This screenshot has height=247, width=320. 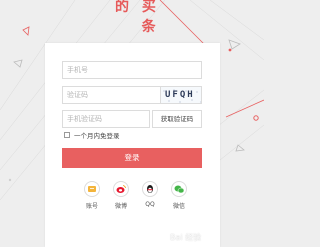 What do you see at coordinates (92, 189) in the screenshot?
I see `account-icon` at bounding box center [92, 189].